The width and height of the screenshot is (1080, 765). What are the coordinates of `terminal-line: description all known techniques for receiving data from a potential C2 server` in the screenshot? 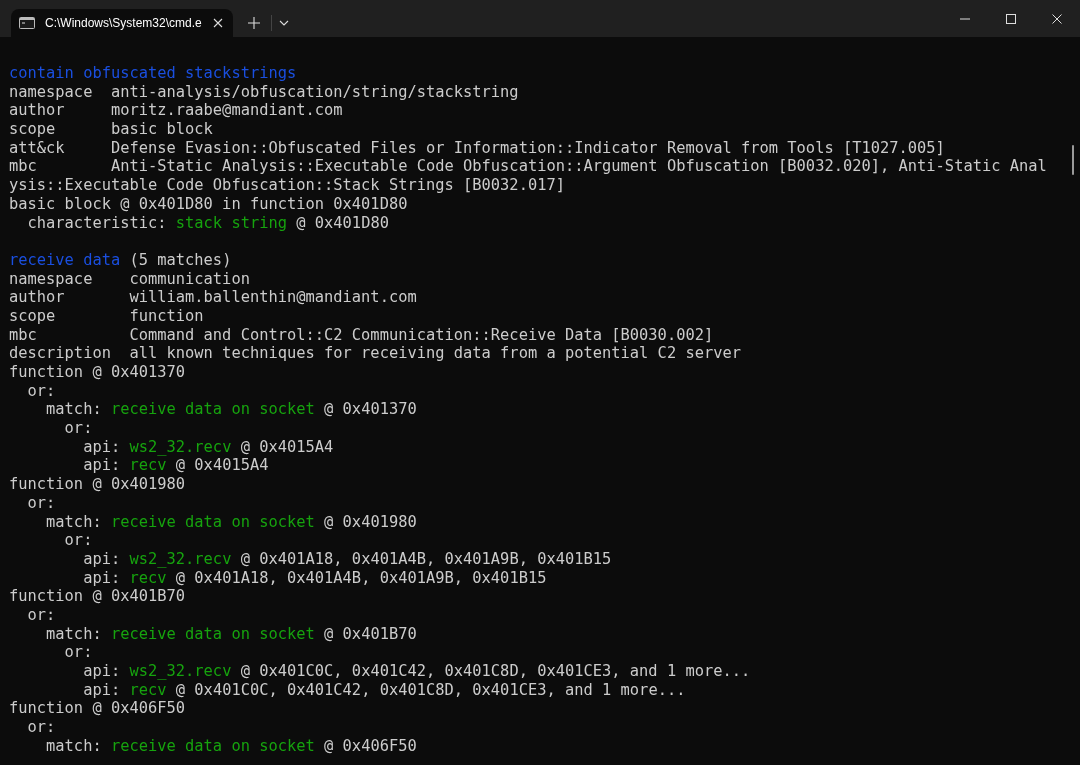 It's located at (375, 353).